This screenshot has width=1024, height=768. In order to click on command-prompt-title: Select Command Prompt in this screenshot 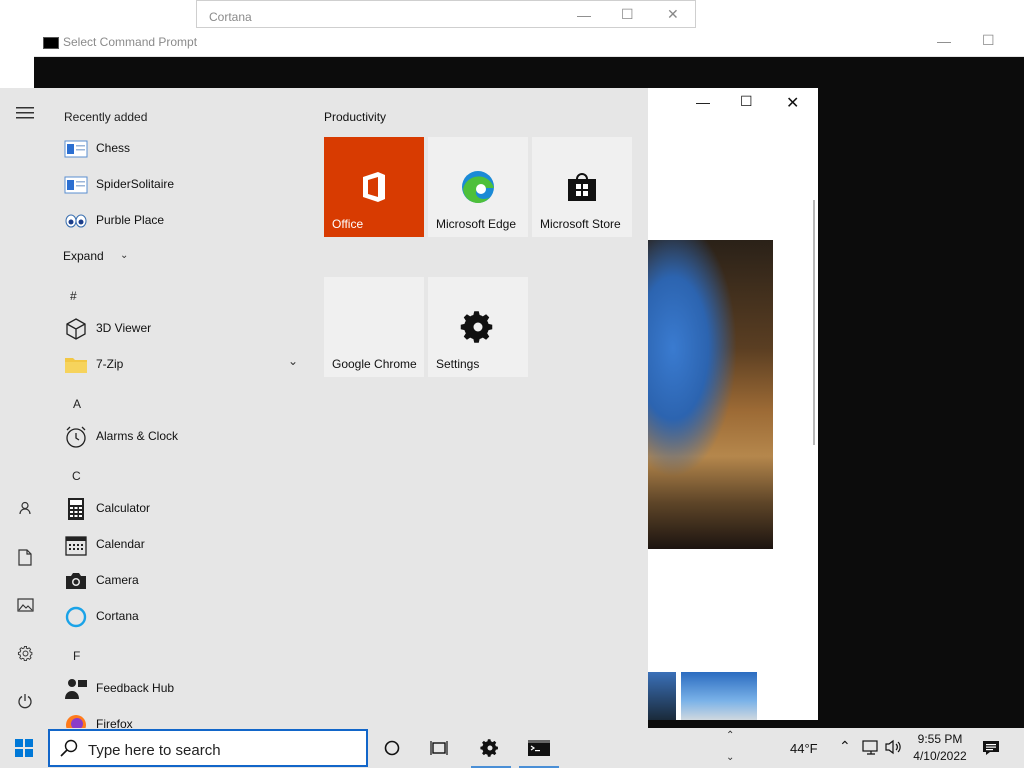, I will do `click(130, 42)`.